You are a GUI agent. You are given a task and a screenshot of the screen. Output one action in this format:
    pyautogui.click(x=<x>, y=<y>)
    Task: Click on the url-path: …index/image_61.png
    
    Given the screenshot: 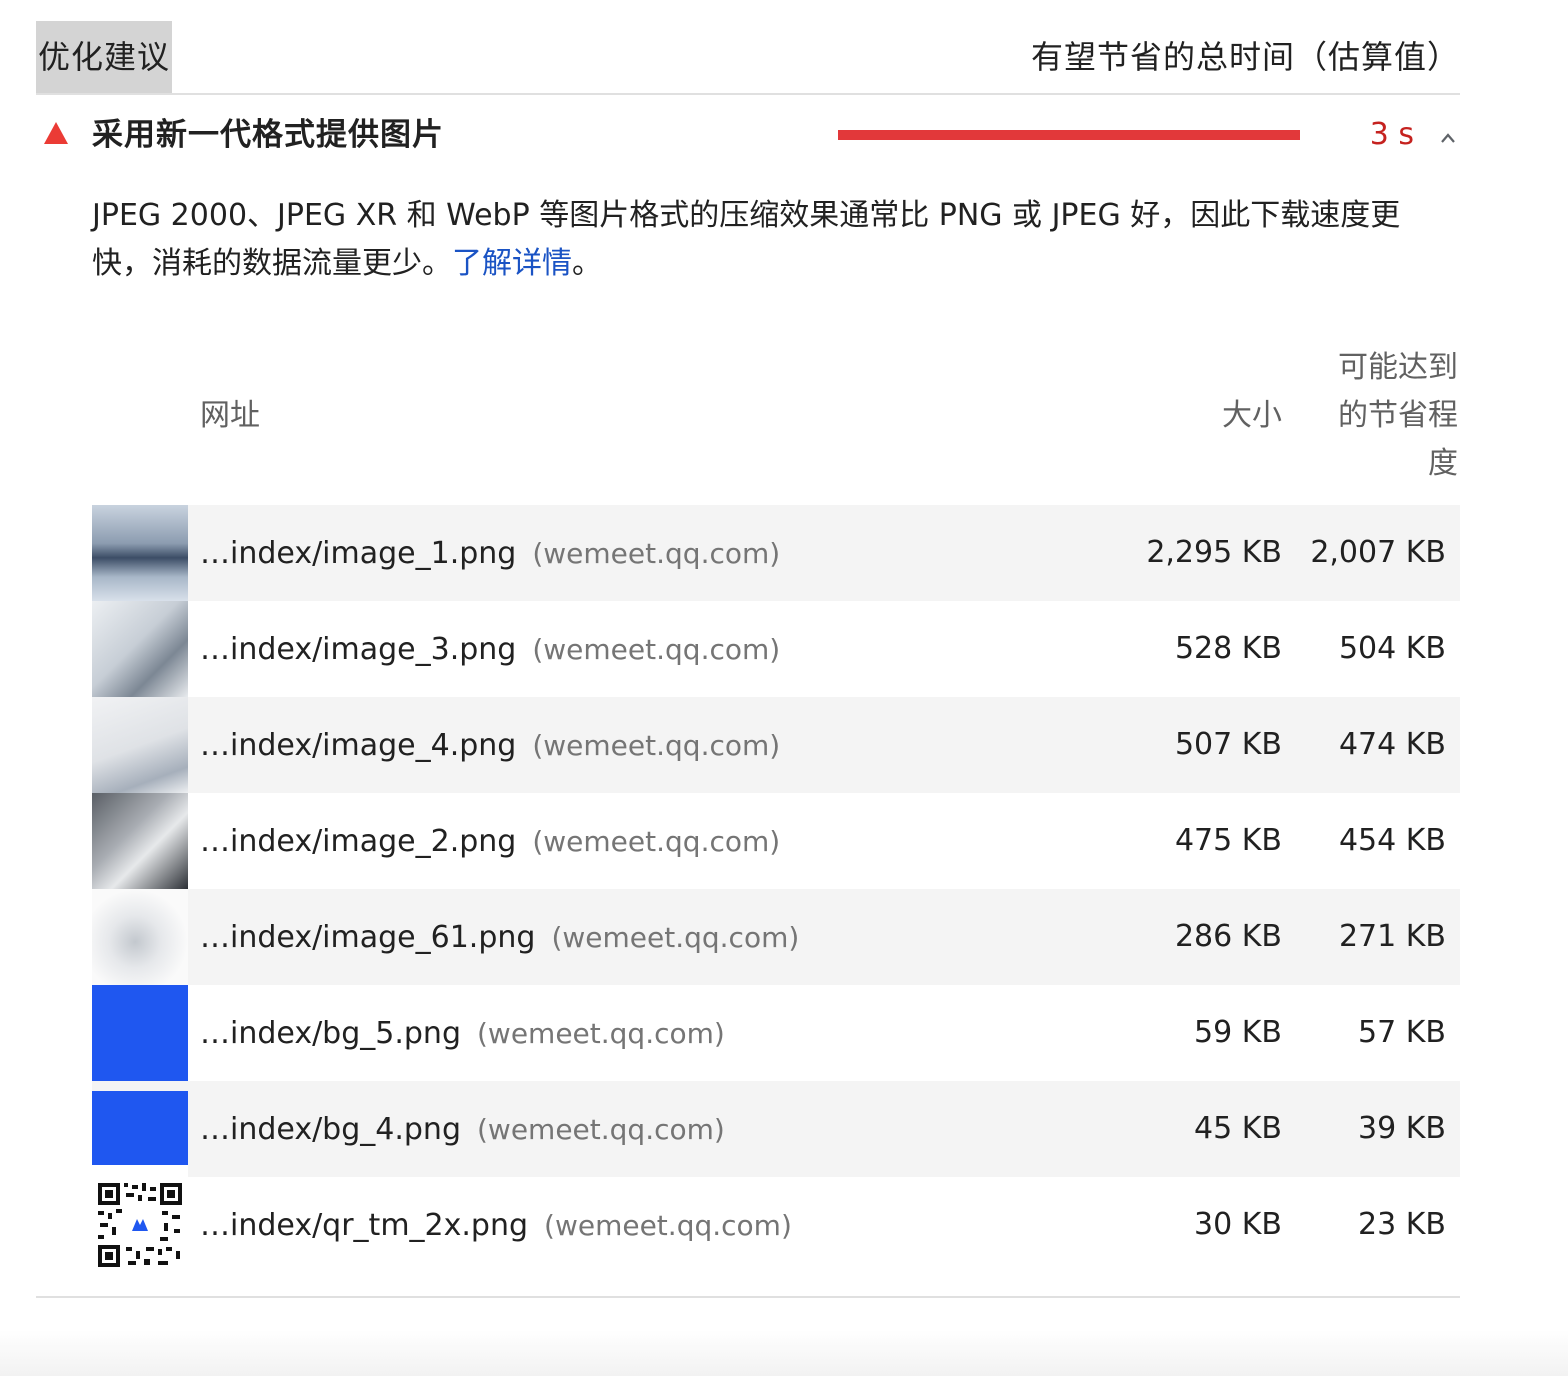 What is the action you would take?
    pyautogui.click(x=367, y=937)
    